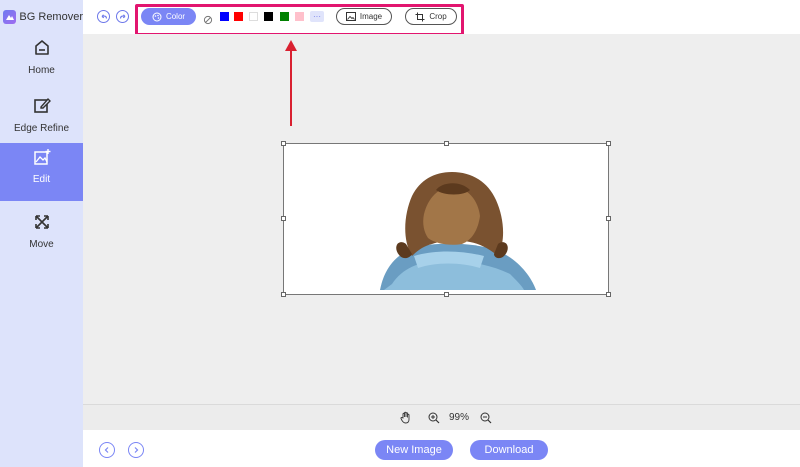  Describe the element at coordinates (157, 16) in the screenshot. I see `palette-icon` at that location.